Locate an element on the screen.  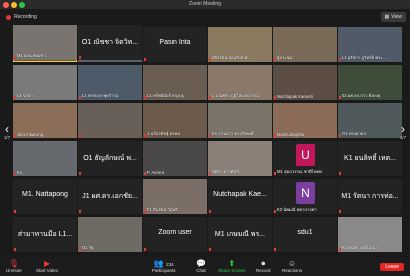
participant-tile: L1 ทรัพย์ฉัตร์ ทรุงบุบุ is located at coordinates (175, 82).